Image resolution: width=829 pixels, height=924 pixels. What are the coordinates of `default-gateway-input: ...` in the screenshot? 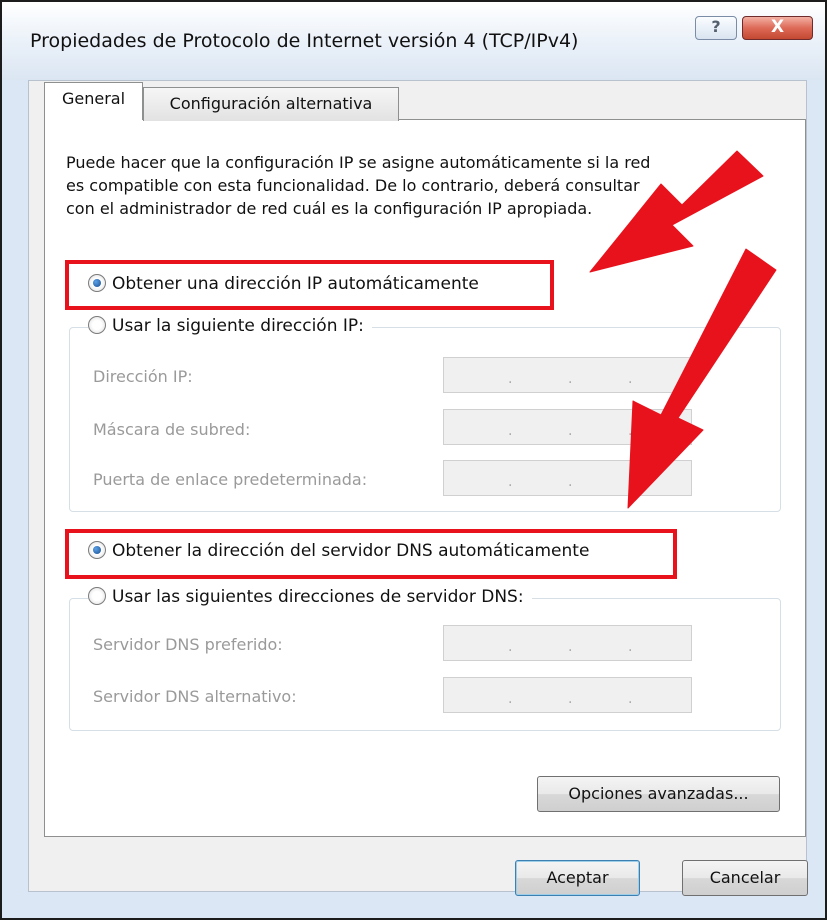 It's located at (567, 478).